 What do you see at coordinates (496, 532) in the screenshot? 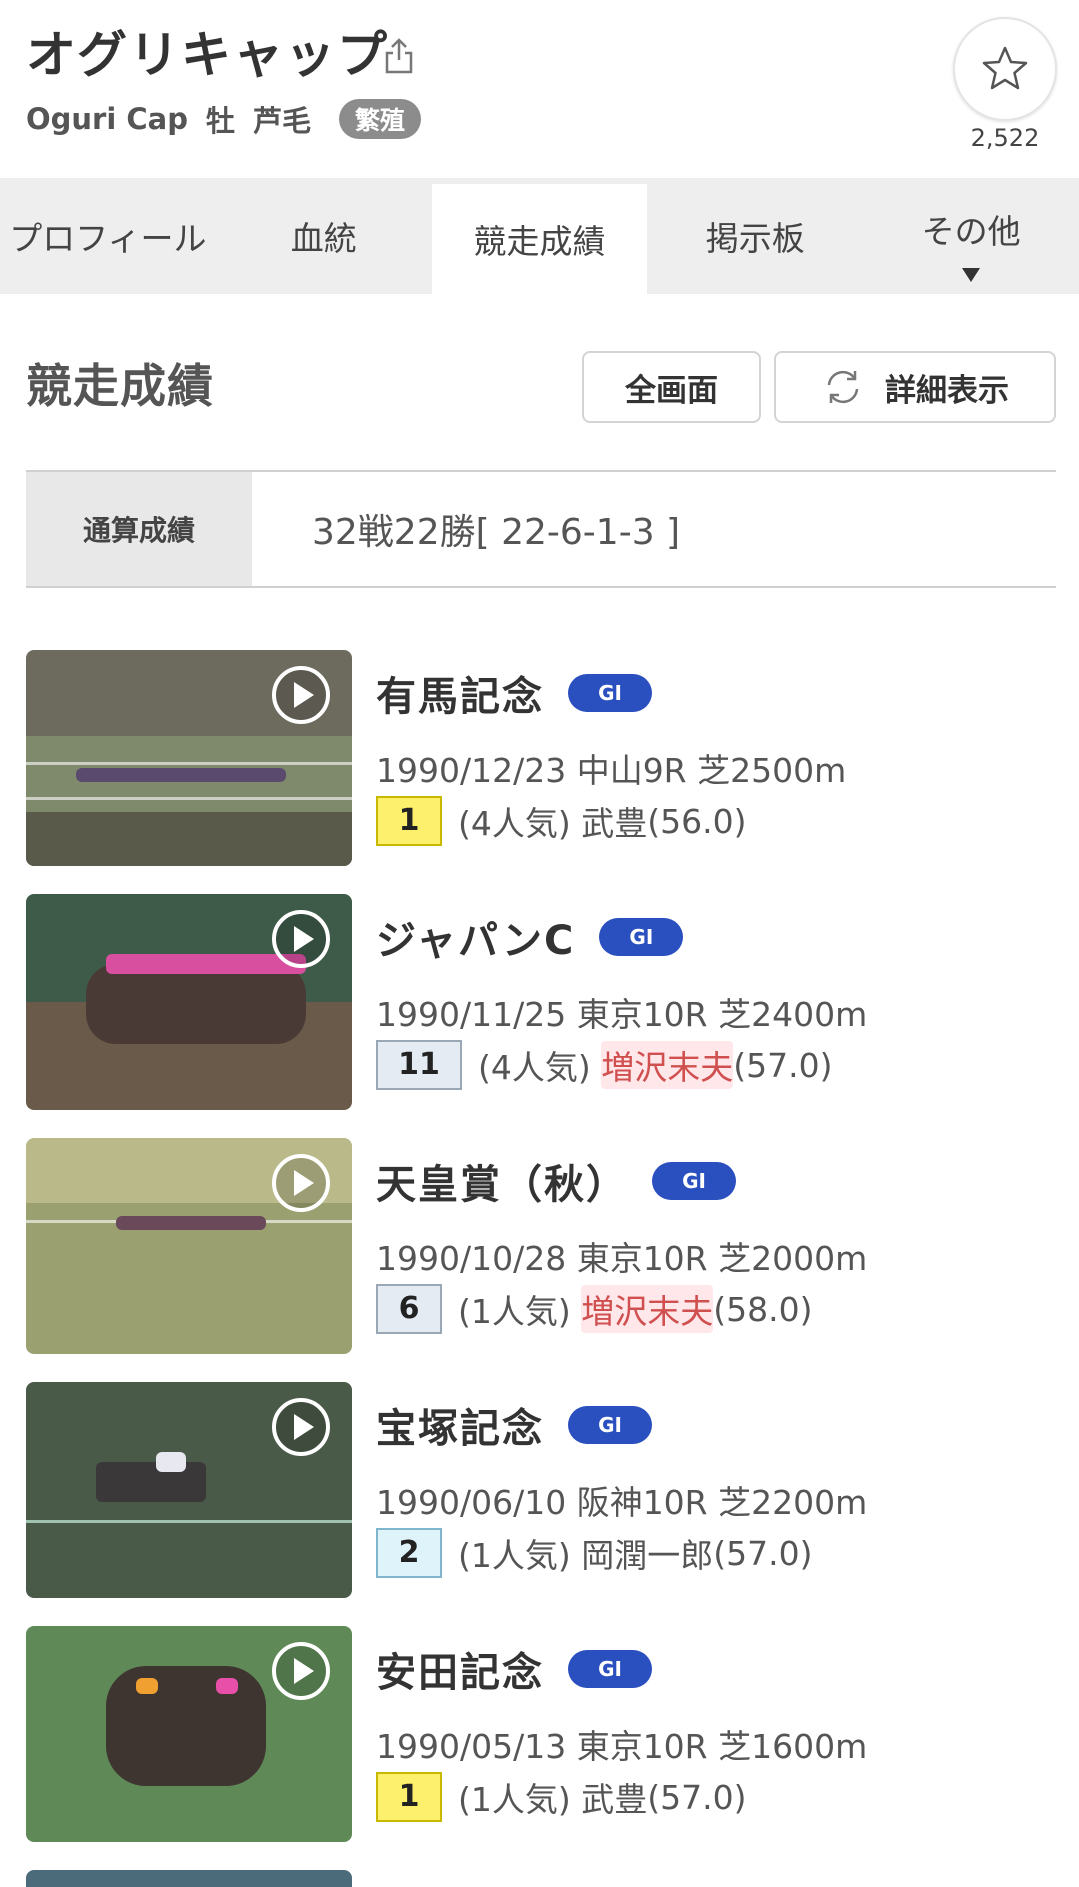
I see `summary-value: 32戦22勝[ 22-6-1-3 ]` at bounding box center [496, 532].